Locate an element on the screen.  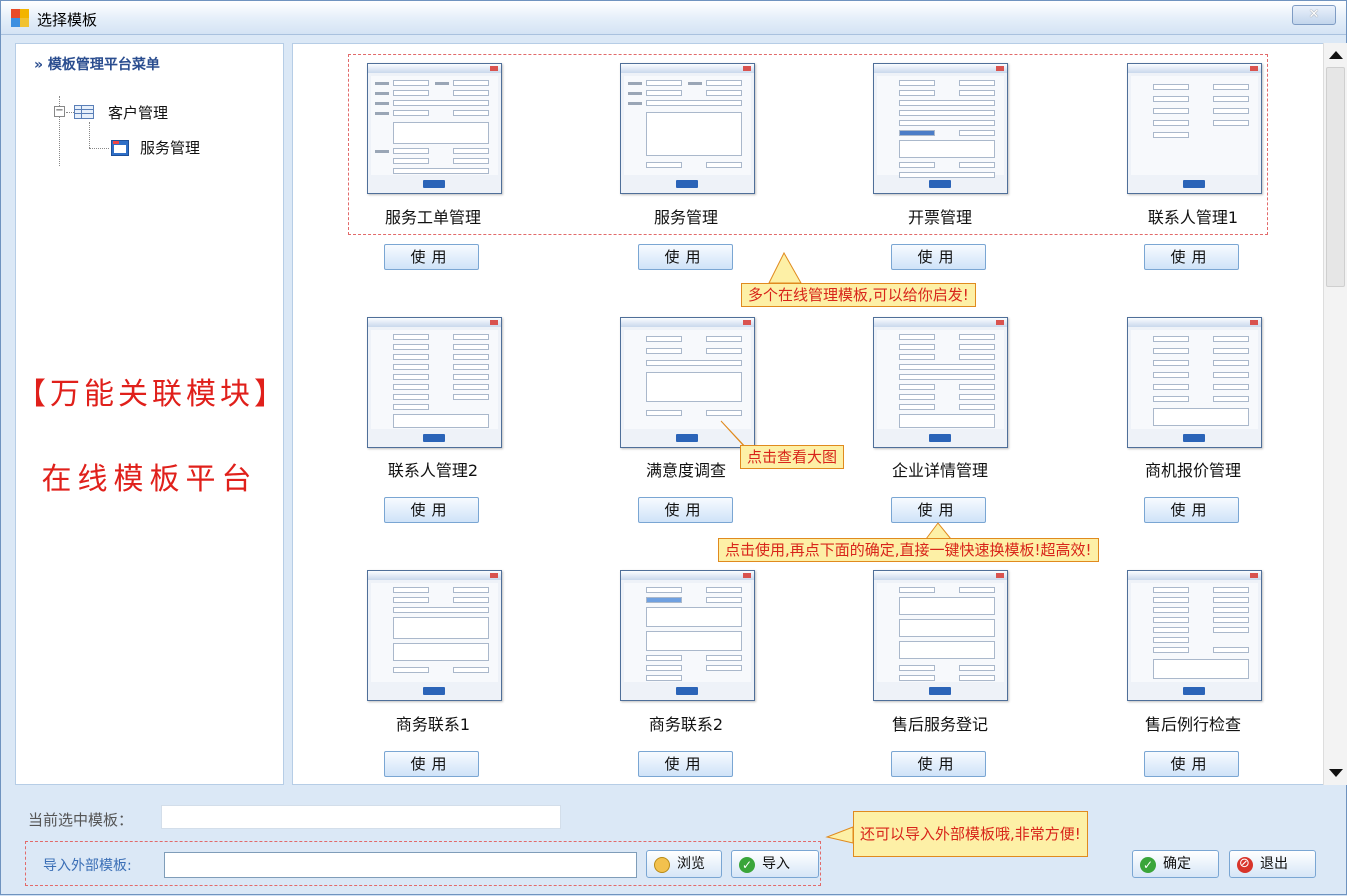
cancel-icon is located at coordinates (1245, 864).